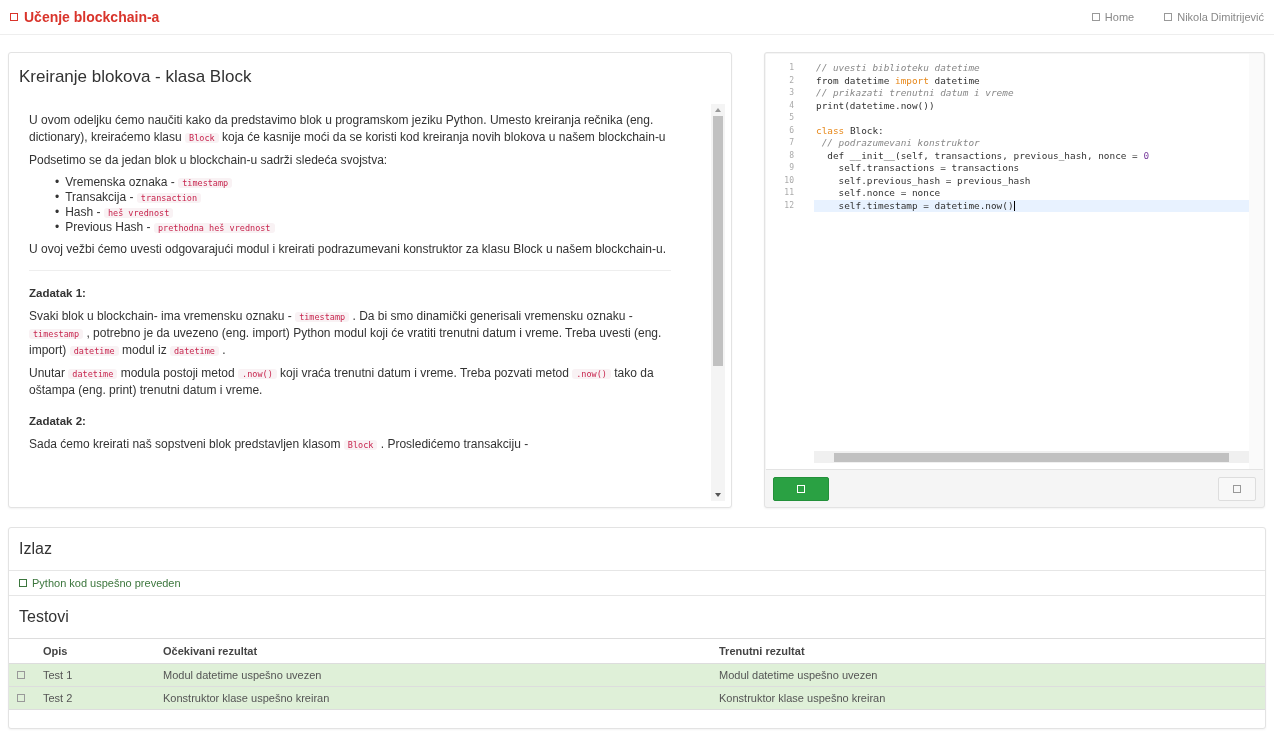 The height and width of the screenshot is (743, 1274). I want to click on list-item: Previous Hash - prethodna heš vrednost, so click(170, 227).